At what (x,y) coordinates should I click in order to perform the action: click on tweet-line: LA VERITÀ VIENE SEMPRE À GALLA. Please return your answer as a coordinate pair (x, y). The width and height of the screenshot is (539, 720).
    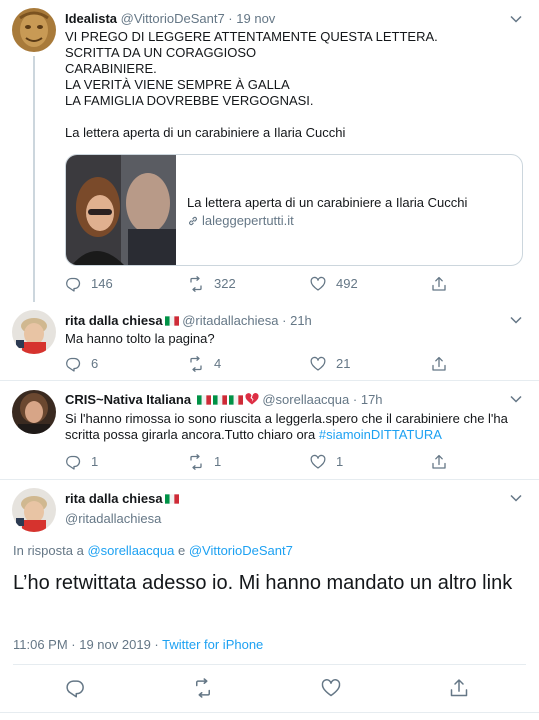
    Looking at the image, I should click on (177, 84).